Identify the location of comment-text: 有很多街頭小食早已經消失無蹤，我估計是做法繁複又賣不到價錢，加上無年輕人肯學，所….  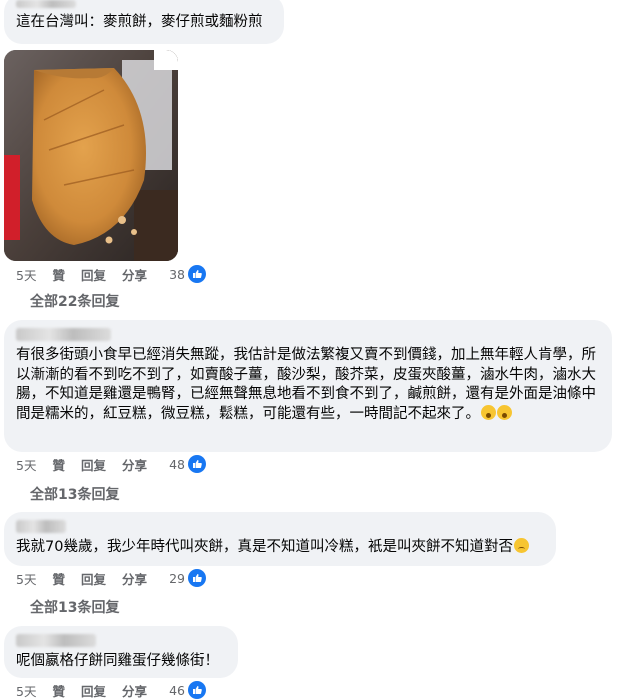
(308, 385).